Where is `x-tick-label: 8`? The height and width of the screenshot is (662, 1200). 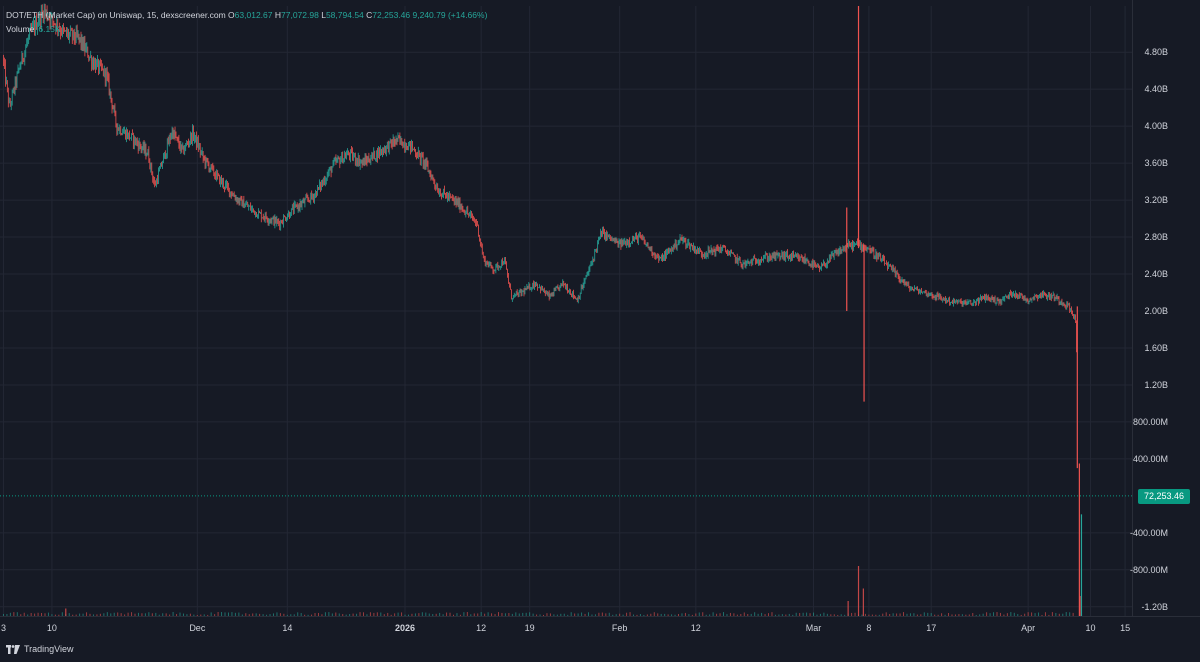
x-tick-label: 8 is located at coordinates (868, 628).